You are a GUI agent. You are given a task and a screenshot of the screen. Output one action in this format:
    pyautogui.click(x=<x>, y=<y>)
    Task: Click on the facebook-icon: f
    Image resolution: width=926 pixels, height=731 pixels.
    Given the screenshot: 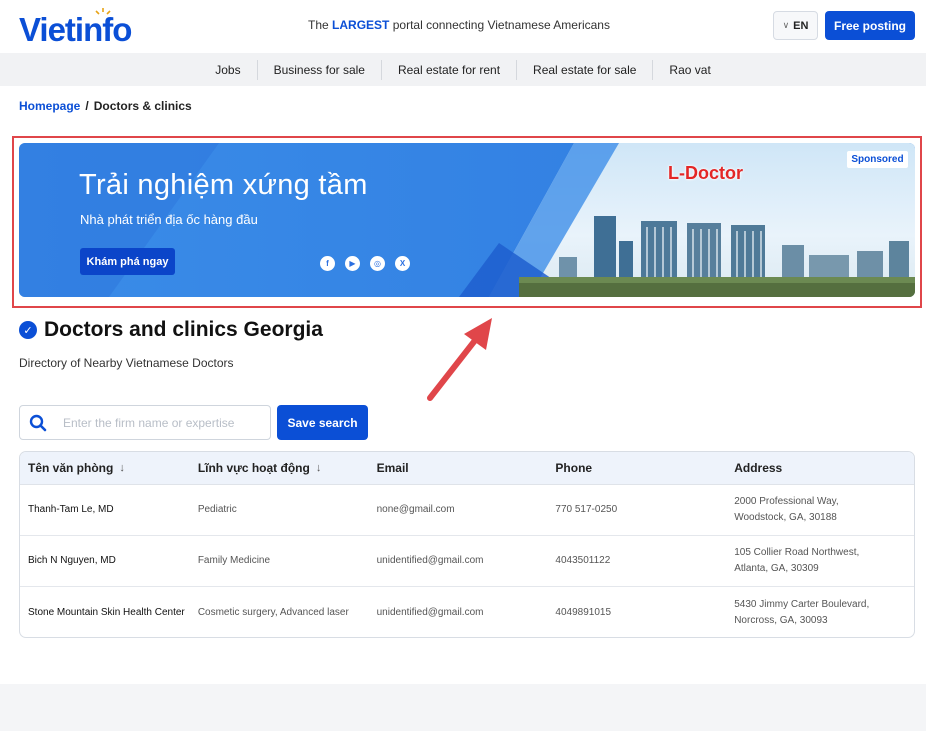 What is the action you would take?
    pyautogui.click(x=327, y=263)
    